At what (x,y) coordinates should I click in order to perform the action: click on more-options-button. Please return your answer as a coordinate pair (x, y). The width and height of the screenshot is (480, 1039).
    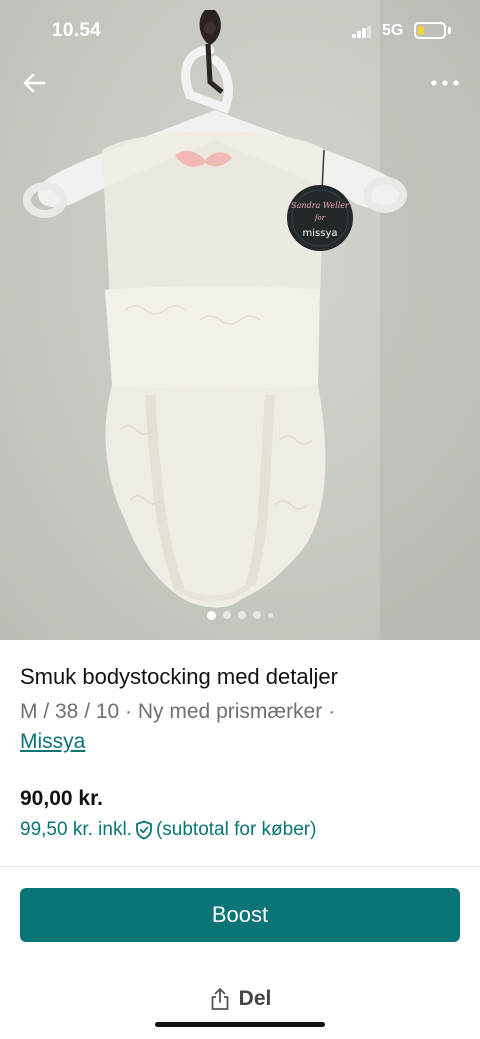
    Looking at the image, I should click on (445, 83).